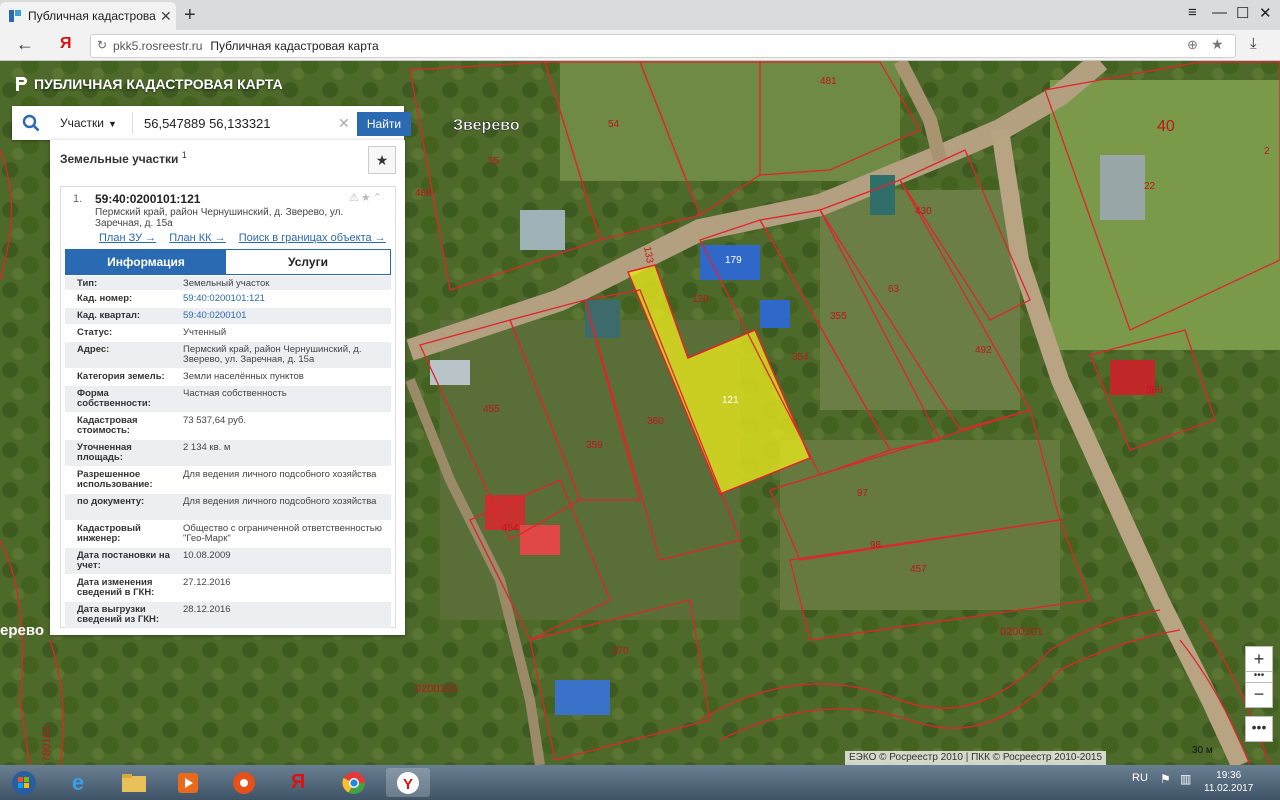 This screenshot has height=800, width=1280. I want to click on taskbar-media, so click(188, 782).